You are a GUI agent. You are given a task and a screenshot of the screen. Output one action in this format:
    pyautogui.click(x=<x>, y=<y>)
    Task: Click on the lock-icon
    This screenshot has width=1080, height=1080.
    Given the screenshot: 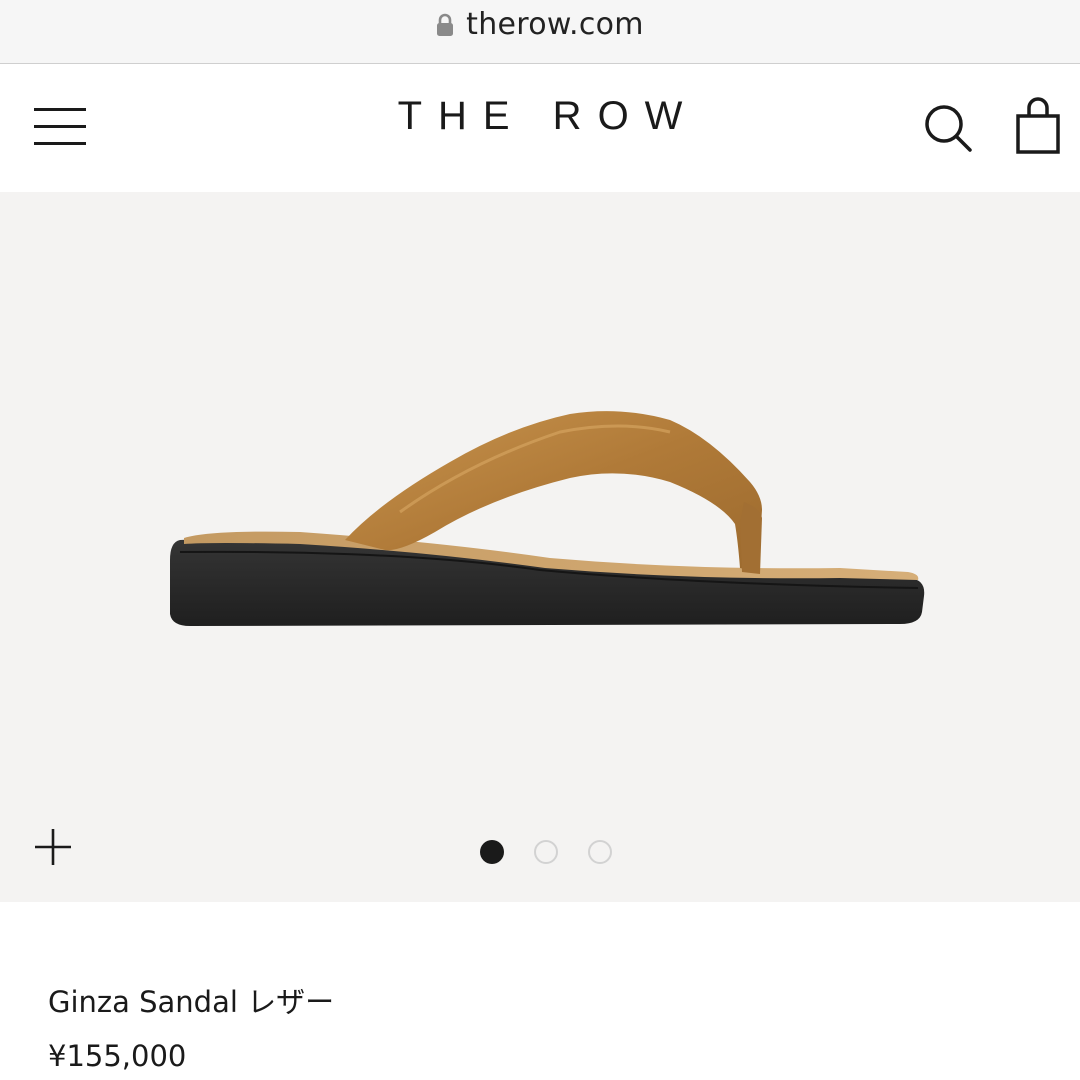 What is the action you would take?
    pyautogui.click(x=445, y=25)
    